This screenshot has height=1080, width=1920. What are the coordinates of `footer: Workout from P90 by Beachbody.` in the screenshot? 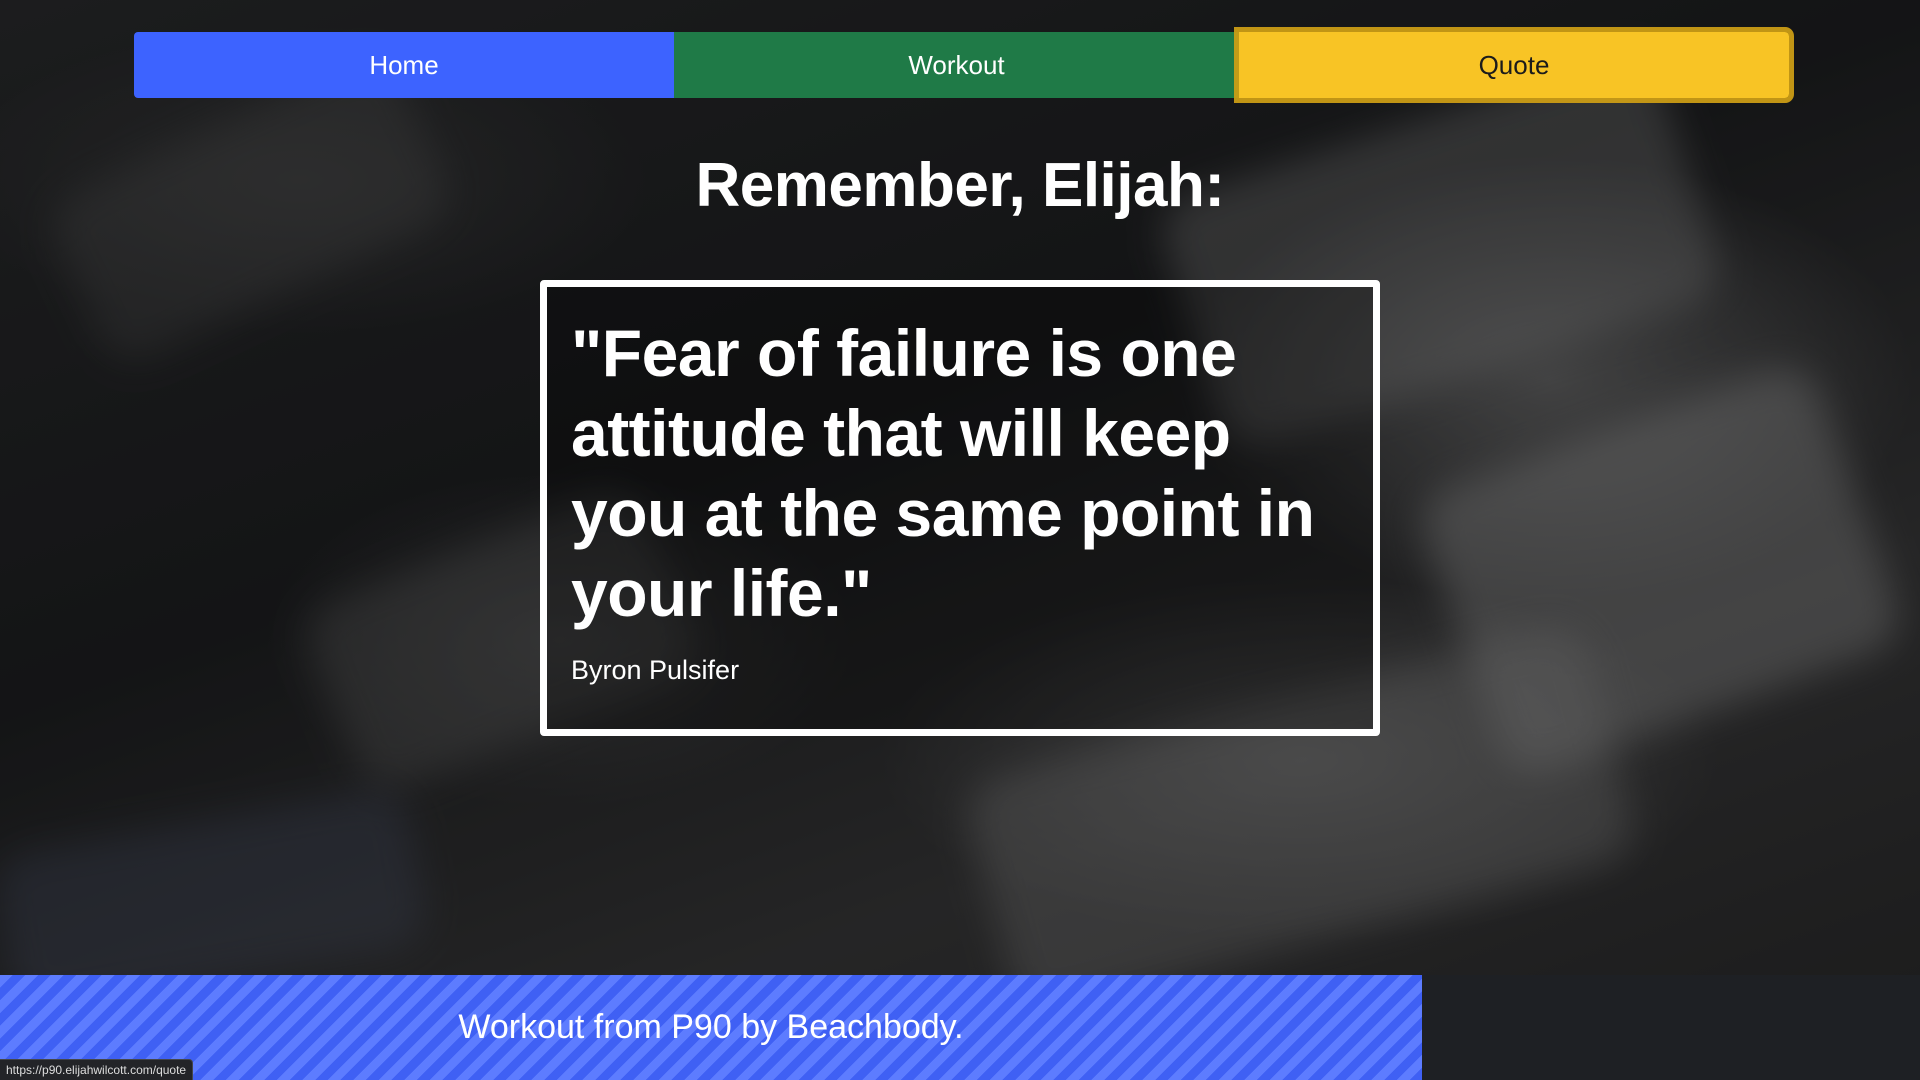 It's located at (960, 1027).